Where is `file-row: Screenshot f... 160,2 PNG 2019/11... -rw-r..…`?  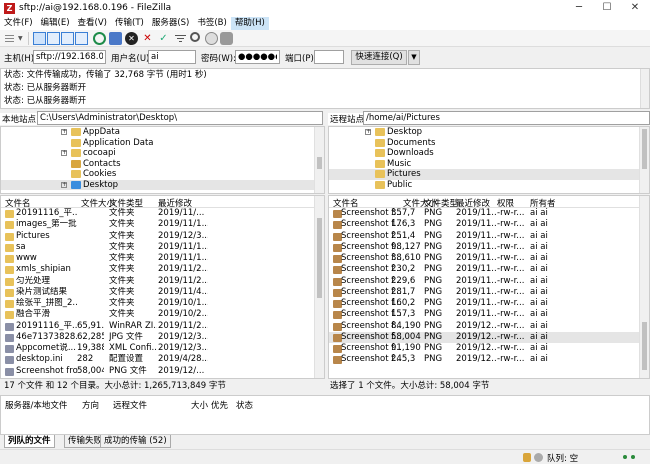 file-row: Screenshot f... 160,2 PNG 2019/11... -rw-r..… is located at coordinates (489, 303).